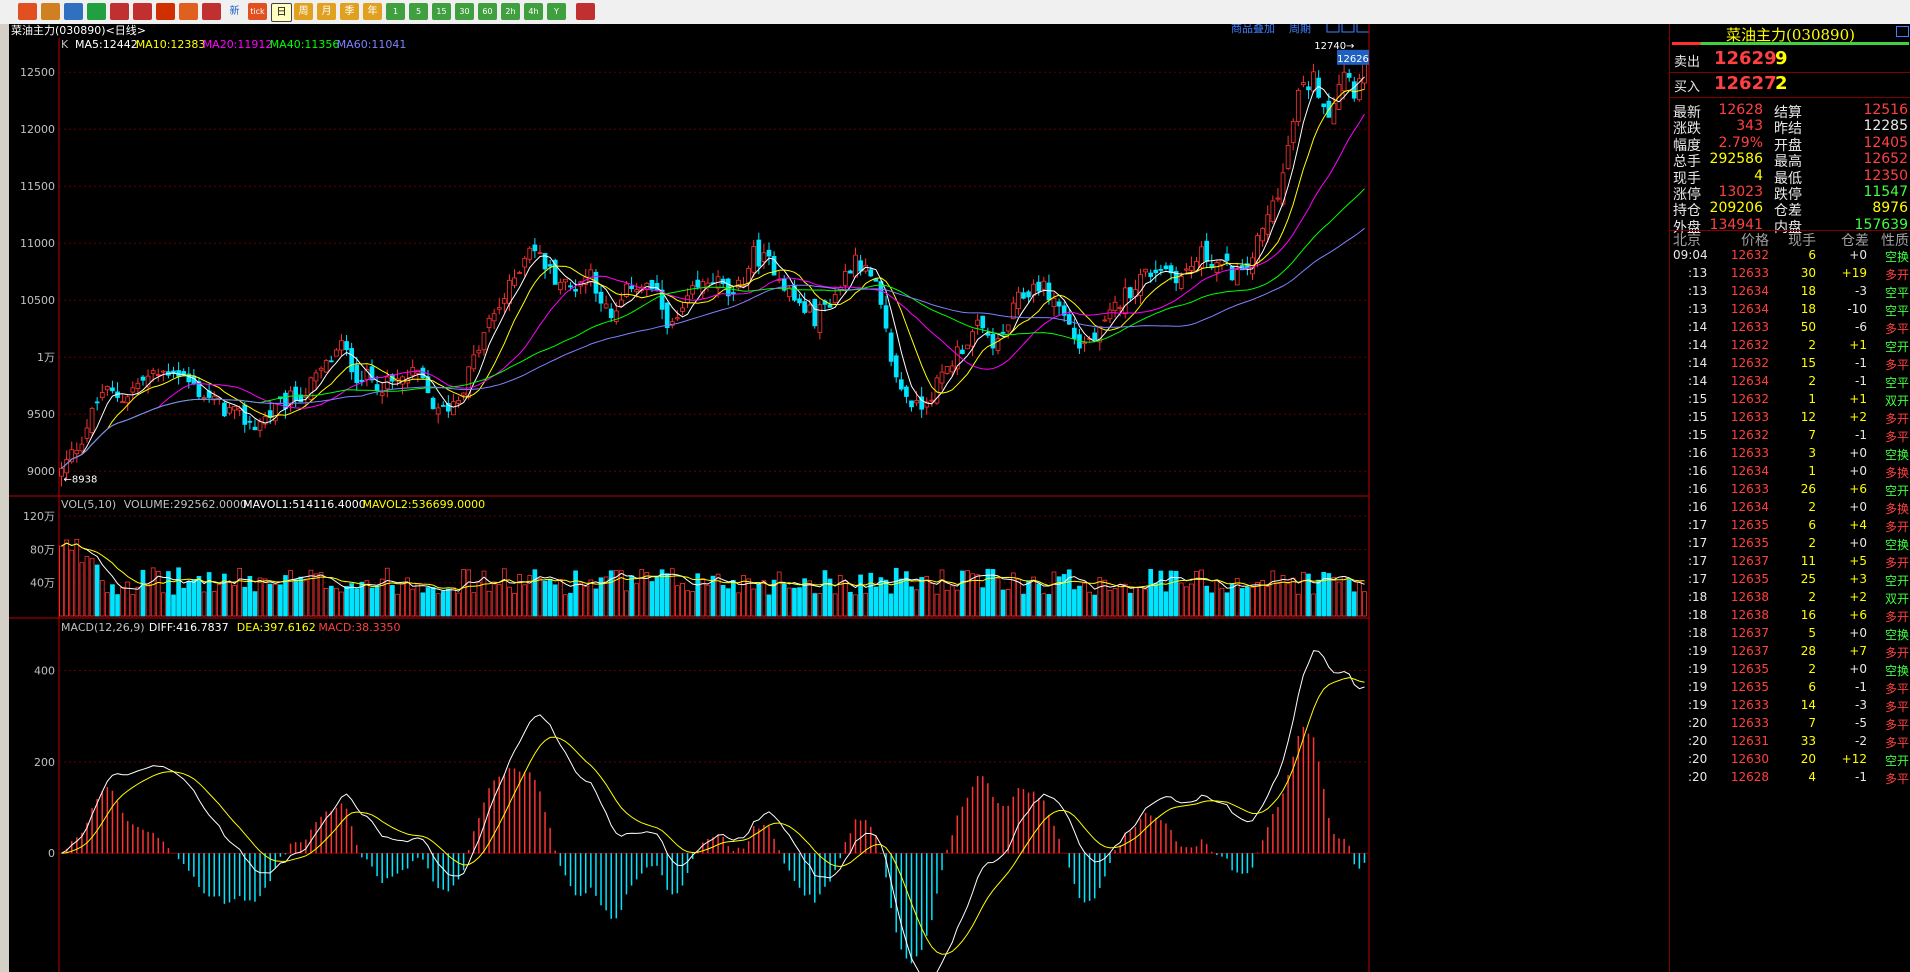  Describe the element at coordinates (1300, 29) in the screenshot. I see `period-link: 周期` at that location.